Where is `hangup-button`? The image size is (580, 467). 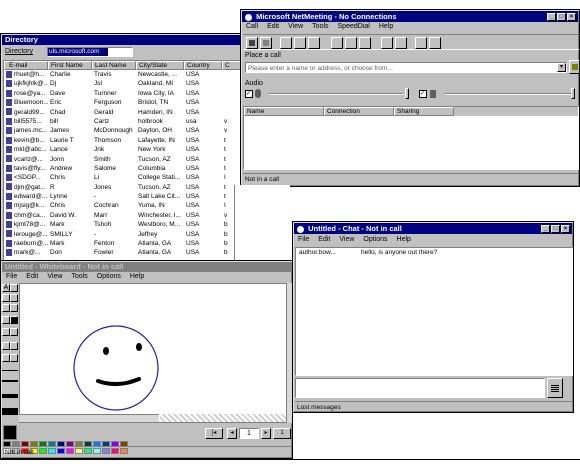
hangup-button is located at coordinates (266, 43).